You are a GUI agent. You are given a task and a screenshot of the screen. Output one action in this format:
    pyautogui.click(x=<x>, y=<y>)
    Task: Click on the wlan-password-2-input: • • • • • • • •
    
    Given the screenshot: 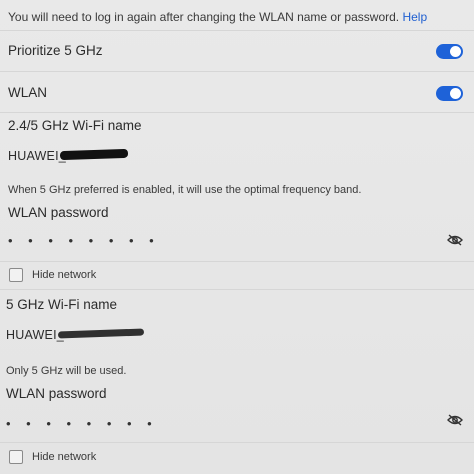 What is the action you would take?
    pyautogui.click(x=82, y=423)
    